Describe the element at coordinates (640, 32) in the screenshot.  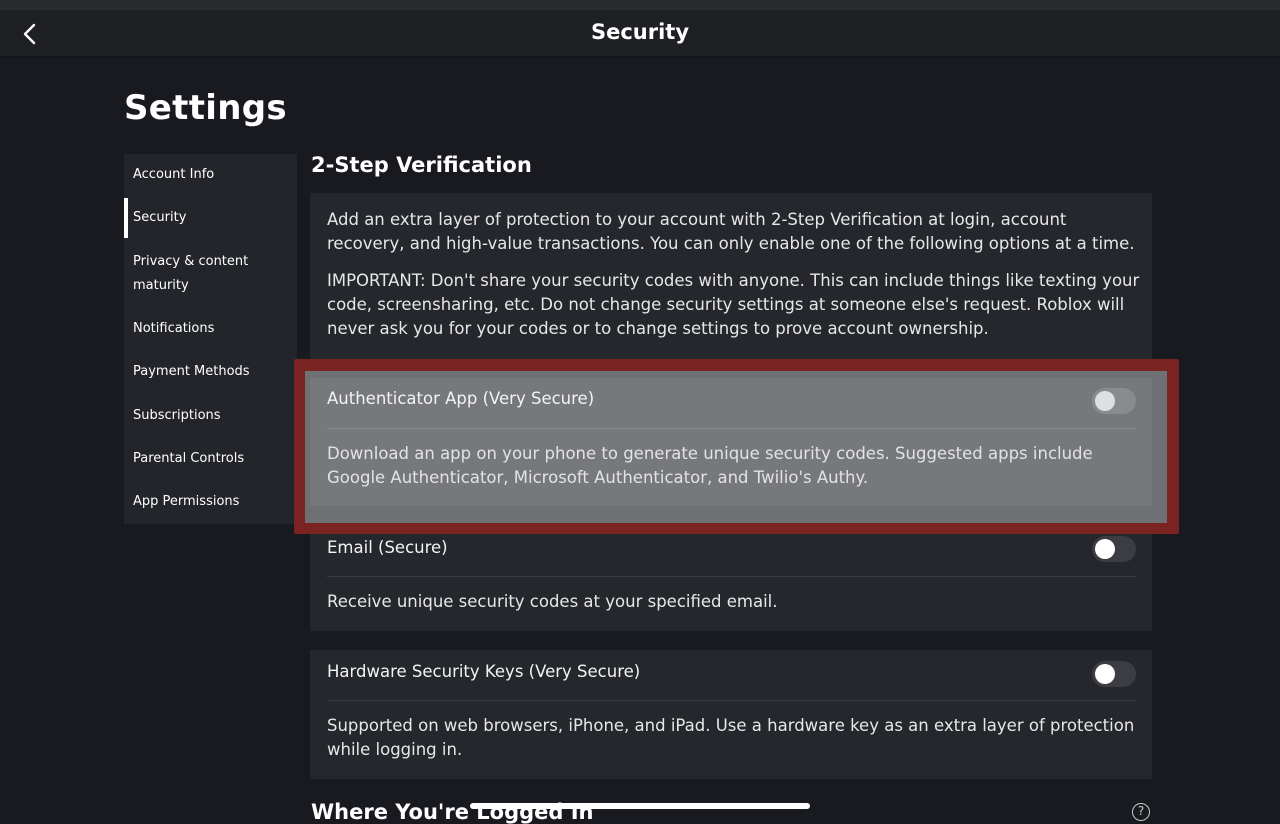
I see `header-title: Security` at that location.